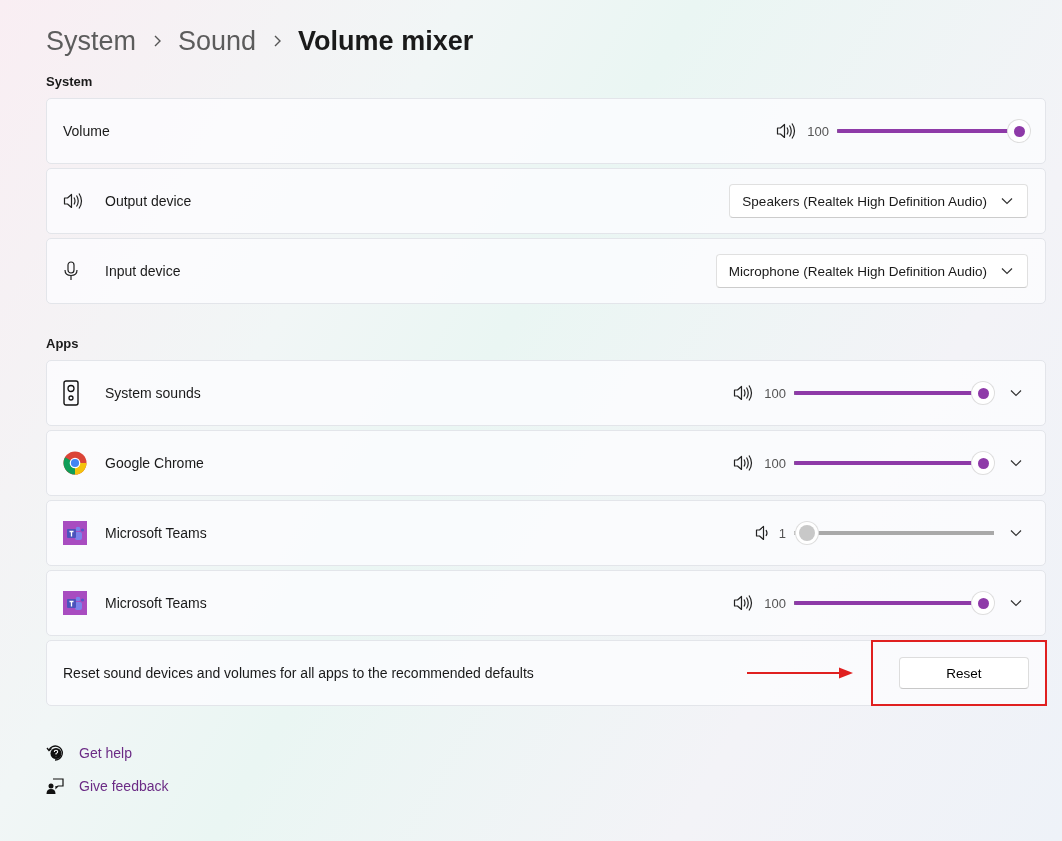 This screenshot has width=1062, height=841. I want to click on microphone-icon, so click(71, 271).